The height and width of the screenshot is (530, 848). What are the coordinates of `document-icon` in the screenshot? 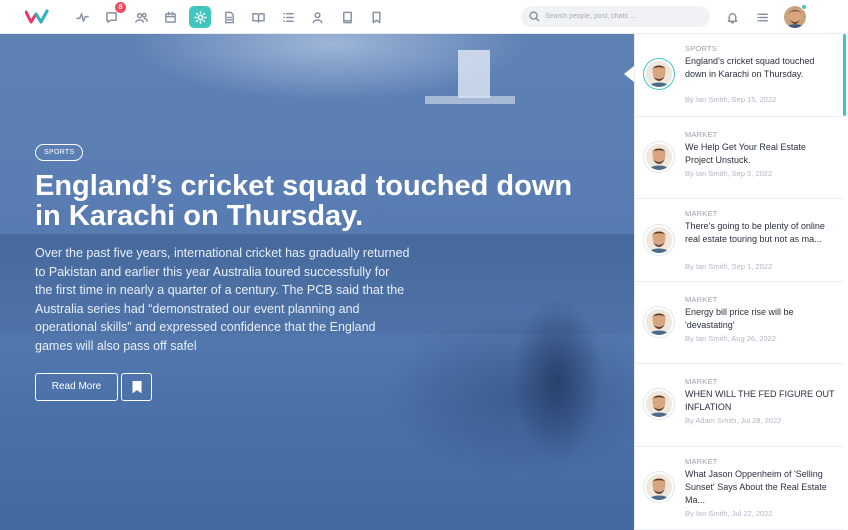 It's located at (229, 17).